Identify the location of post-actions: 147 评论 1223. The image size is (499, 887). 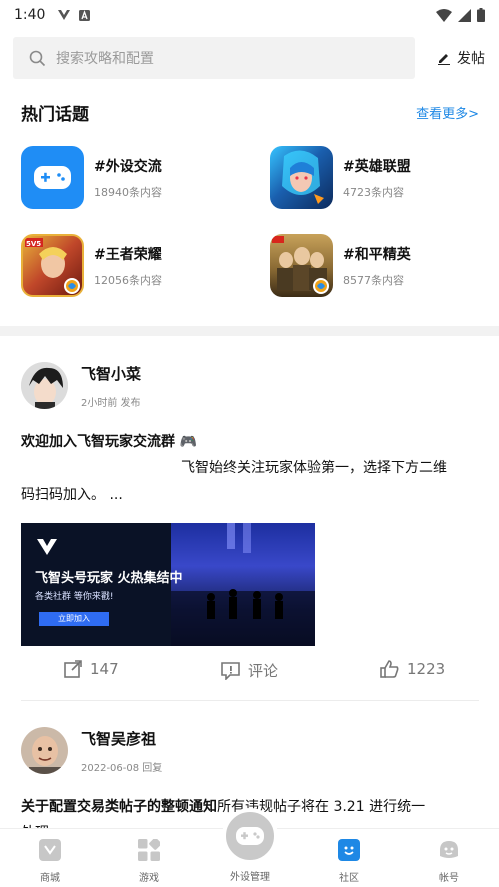
(249, 673).